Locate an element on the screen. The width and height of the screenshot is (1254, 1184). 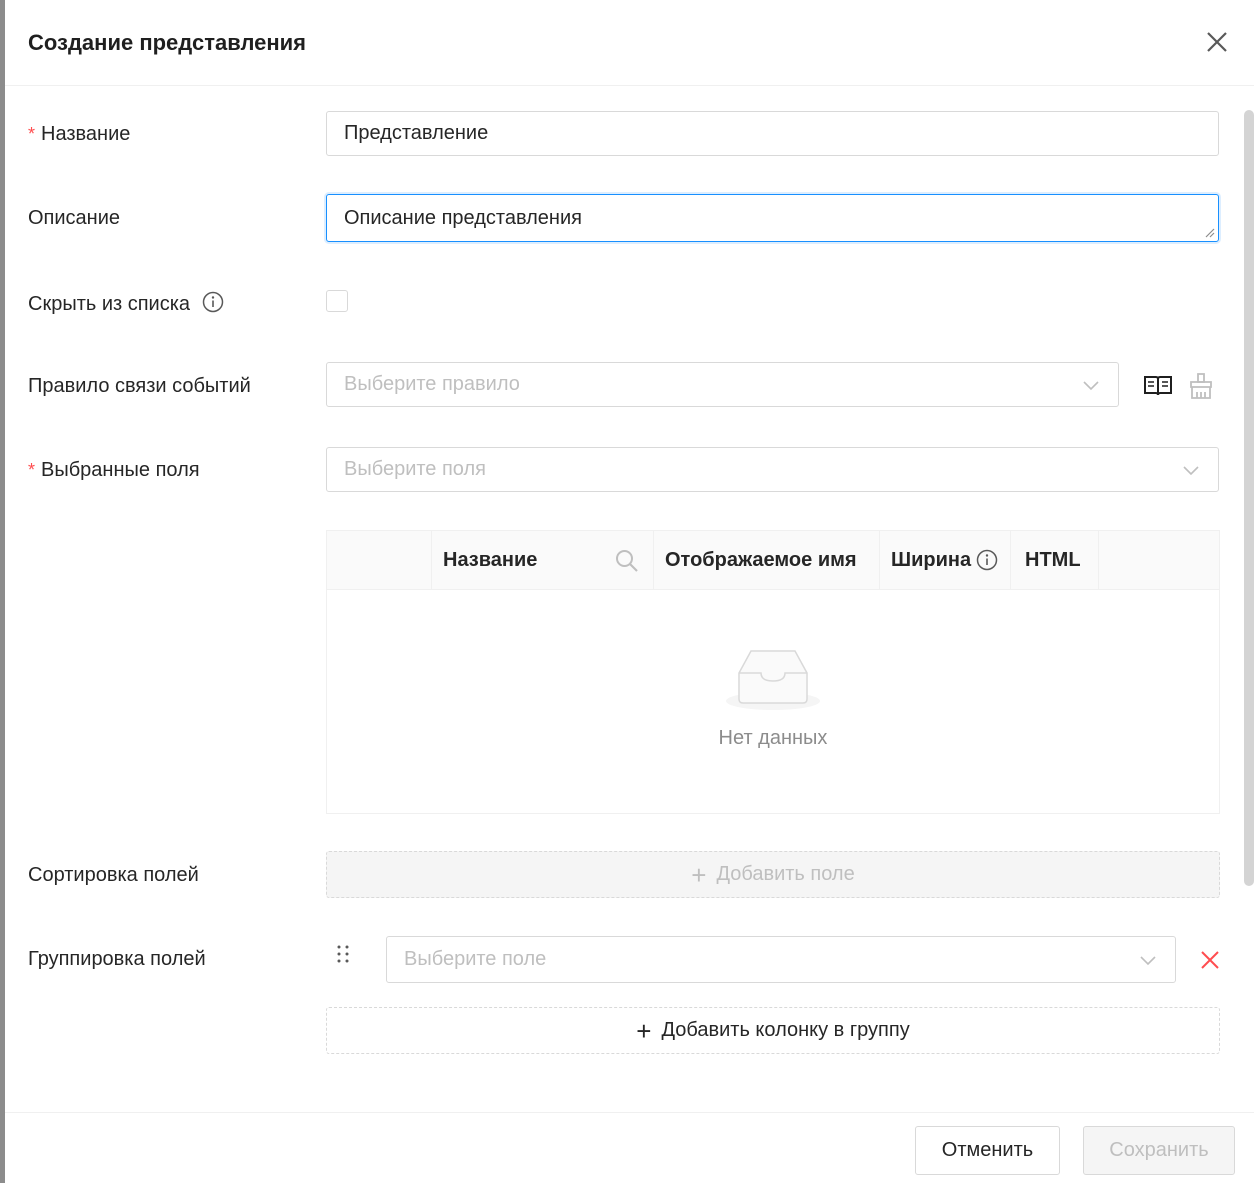
resize-handle-icon is located at coordinates (1210, 233).